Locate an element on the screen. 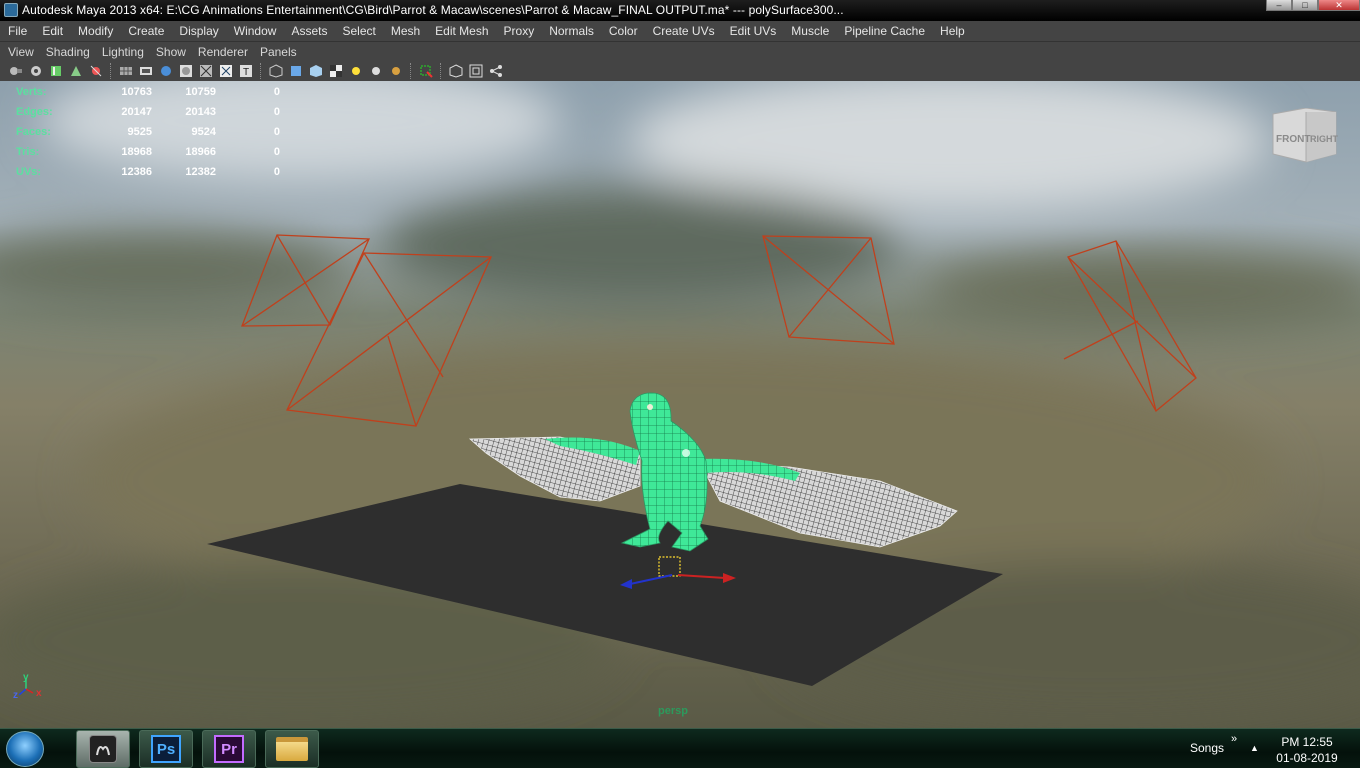 The width and height of the screenshot is (1360, 768). taskbar-photoshop: Ps is located at coordinates (166, 749).